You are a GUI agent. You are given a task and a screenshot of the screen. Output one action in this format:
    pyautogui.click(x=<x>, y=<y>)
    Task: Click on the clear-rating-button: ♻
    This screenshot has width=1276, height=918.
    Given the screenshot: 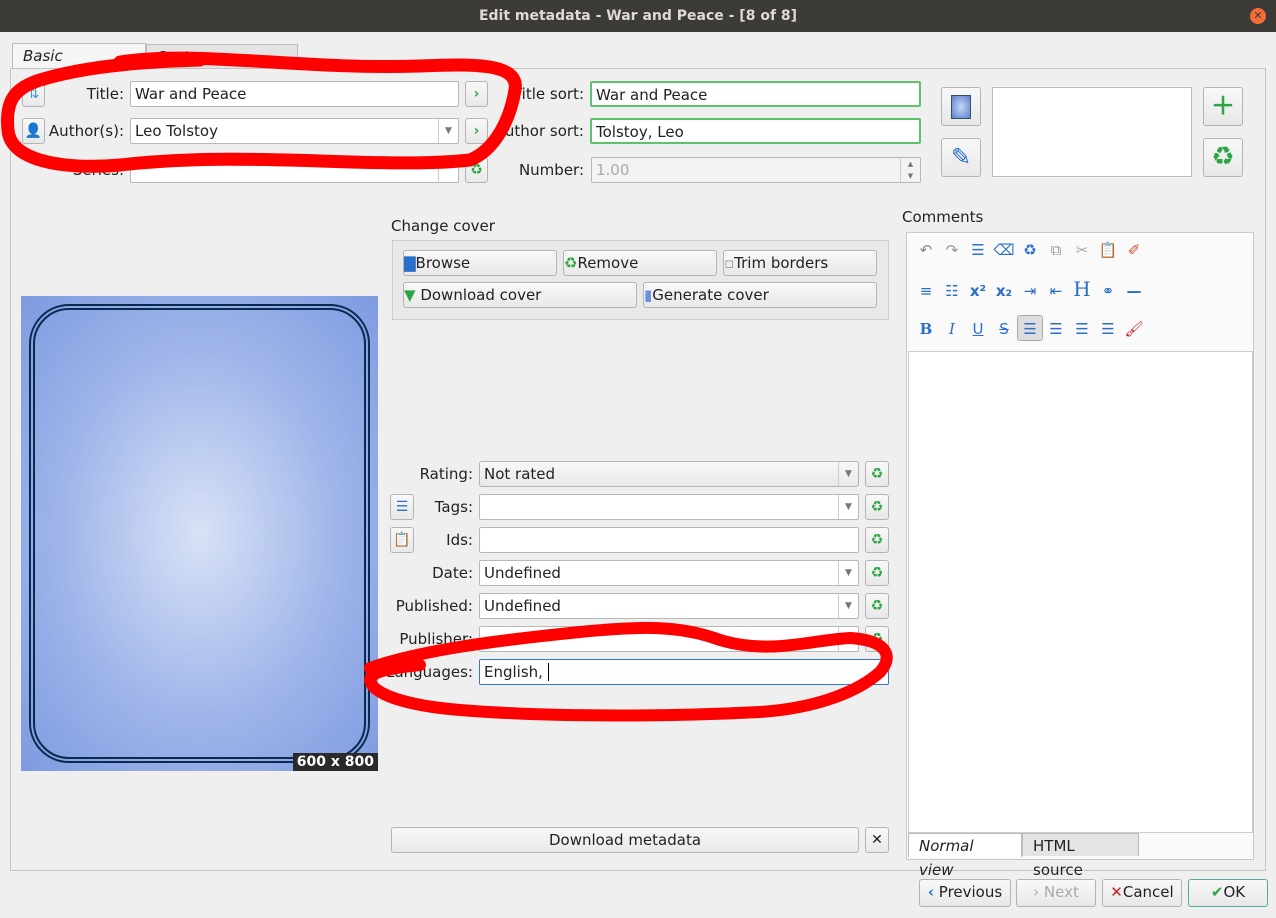 What is the action you would take?
    pyautogui.click(x=877, y=474)
    